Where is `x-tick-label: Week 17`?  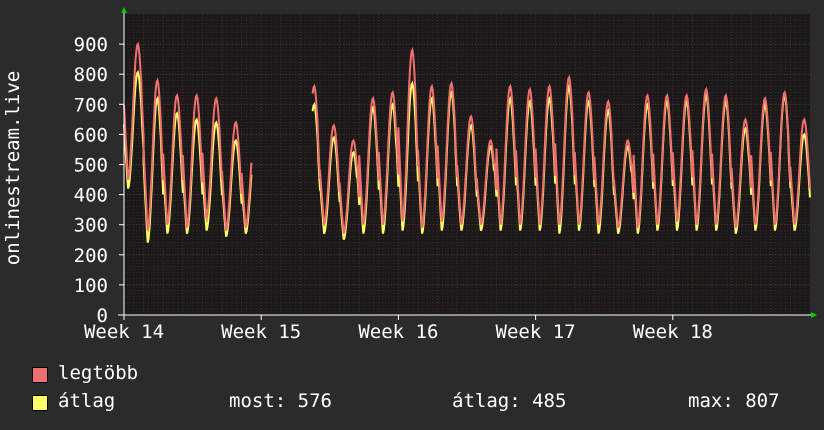
x-tick-label: Week 17 is located at coordinates (536, 332).